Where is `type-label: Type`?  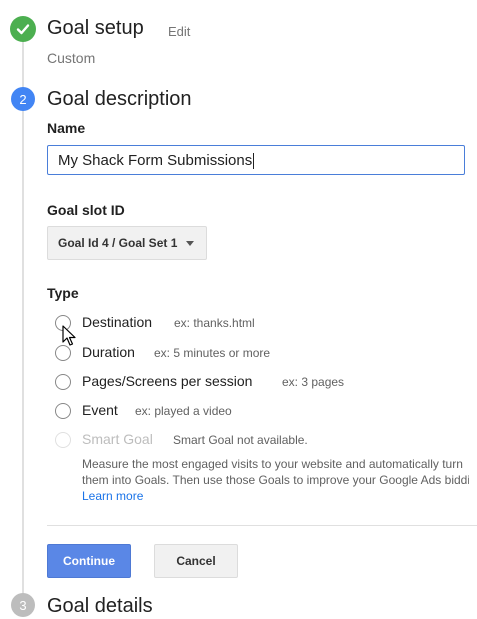 type-label: Type is located at coordinates (63, 293).